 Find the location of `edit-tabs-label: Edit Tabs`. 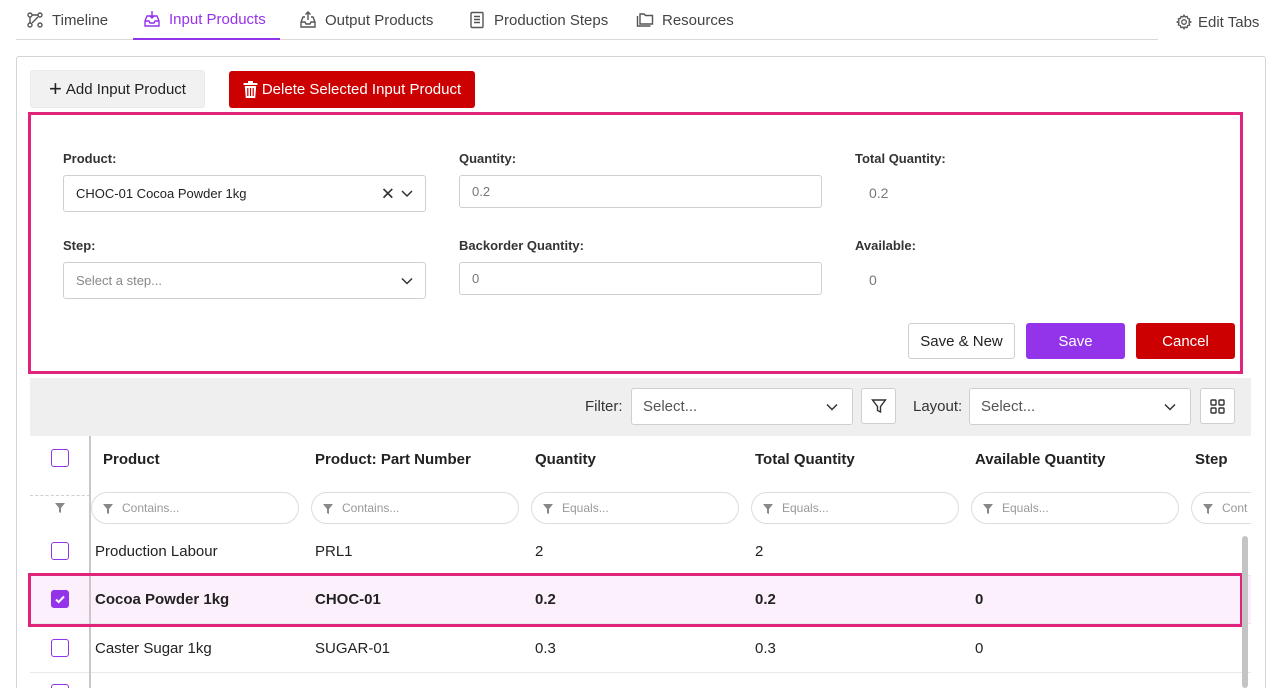

edit-tabs-label: Edit Tabs is located at coordinates (1229, 22).